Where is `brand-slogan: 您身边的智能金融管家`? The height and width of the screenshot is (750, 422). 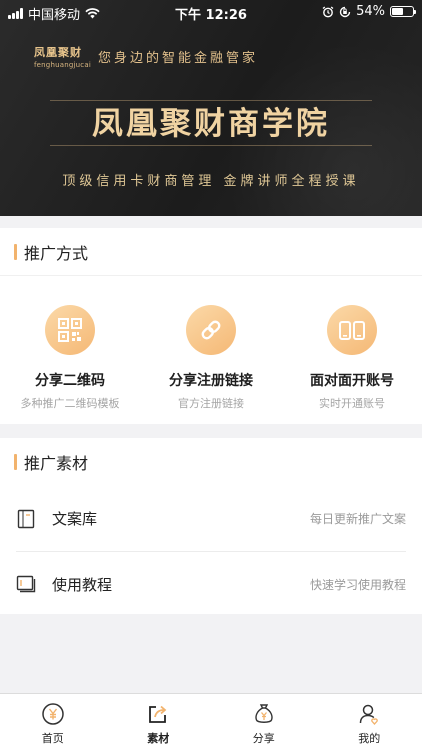 brand-slogan: 您身边的智能金融管家 is located at coordinates (178, 58).